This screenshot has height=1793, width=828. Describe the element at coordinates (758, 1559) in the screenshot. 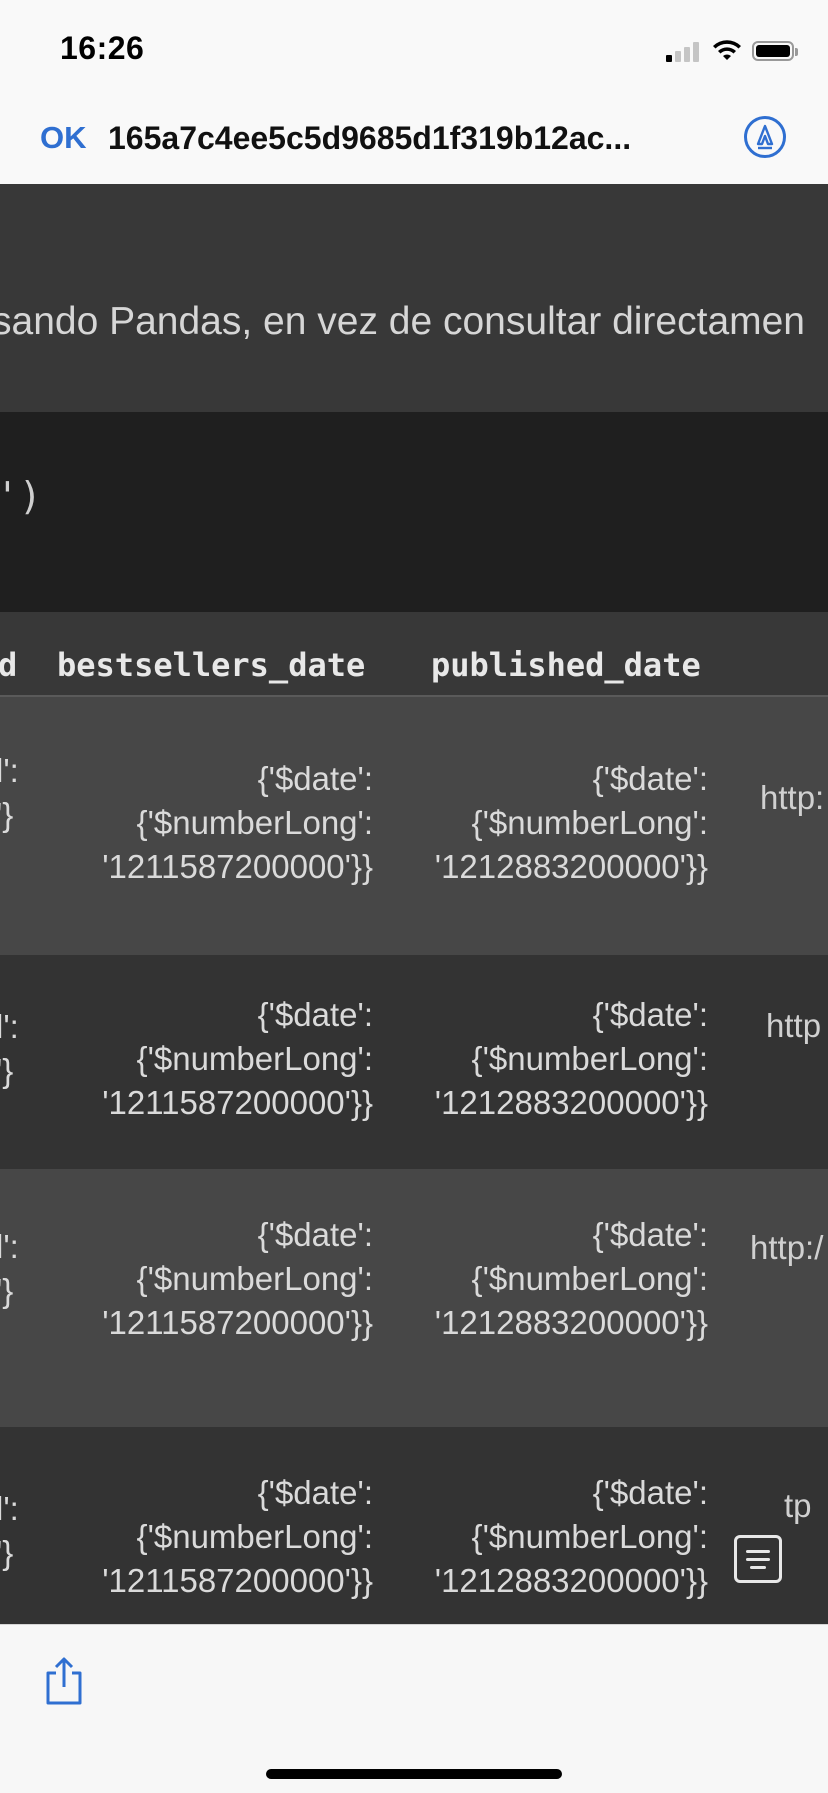

I see `live-text-icon` at that location.